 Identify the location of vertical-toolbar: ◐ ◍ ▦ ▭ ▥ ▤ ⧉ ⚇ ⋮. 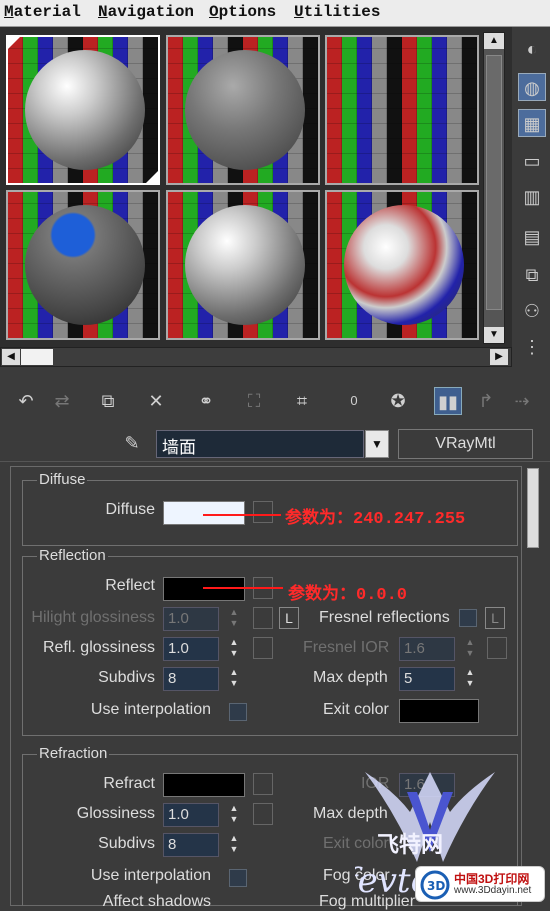
(531, 197).